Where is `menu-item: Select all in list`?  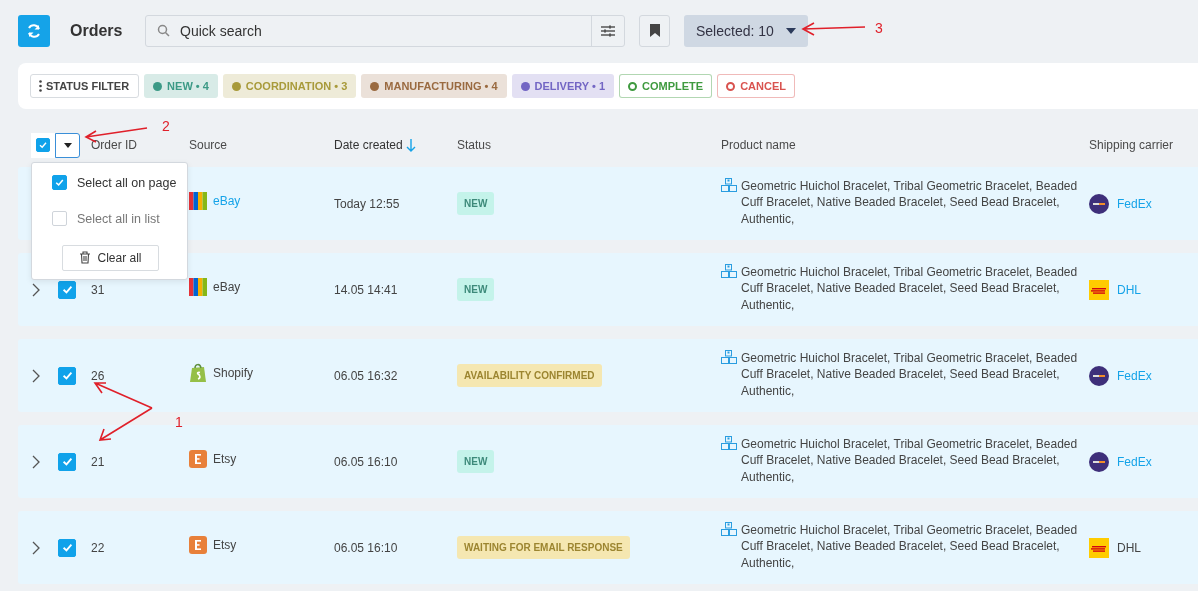 menu-item: Select all in list is located at coordinates (109, 218).